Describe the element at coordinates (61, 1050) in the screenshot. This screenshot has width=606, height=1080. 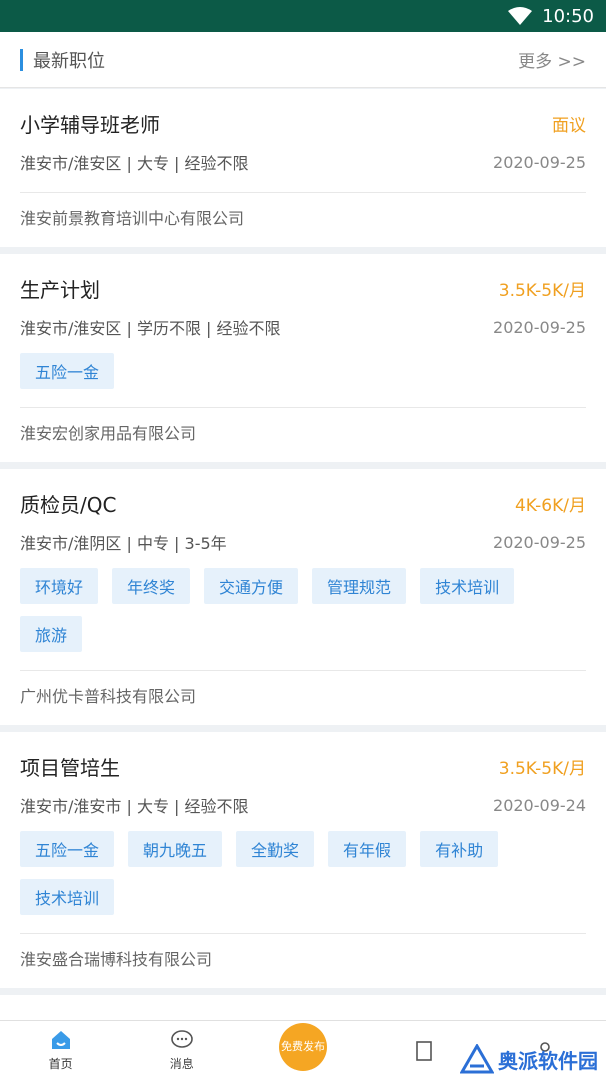
I see `tab-home: 首页` at that location.